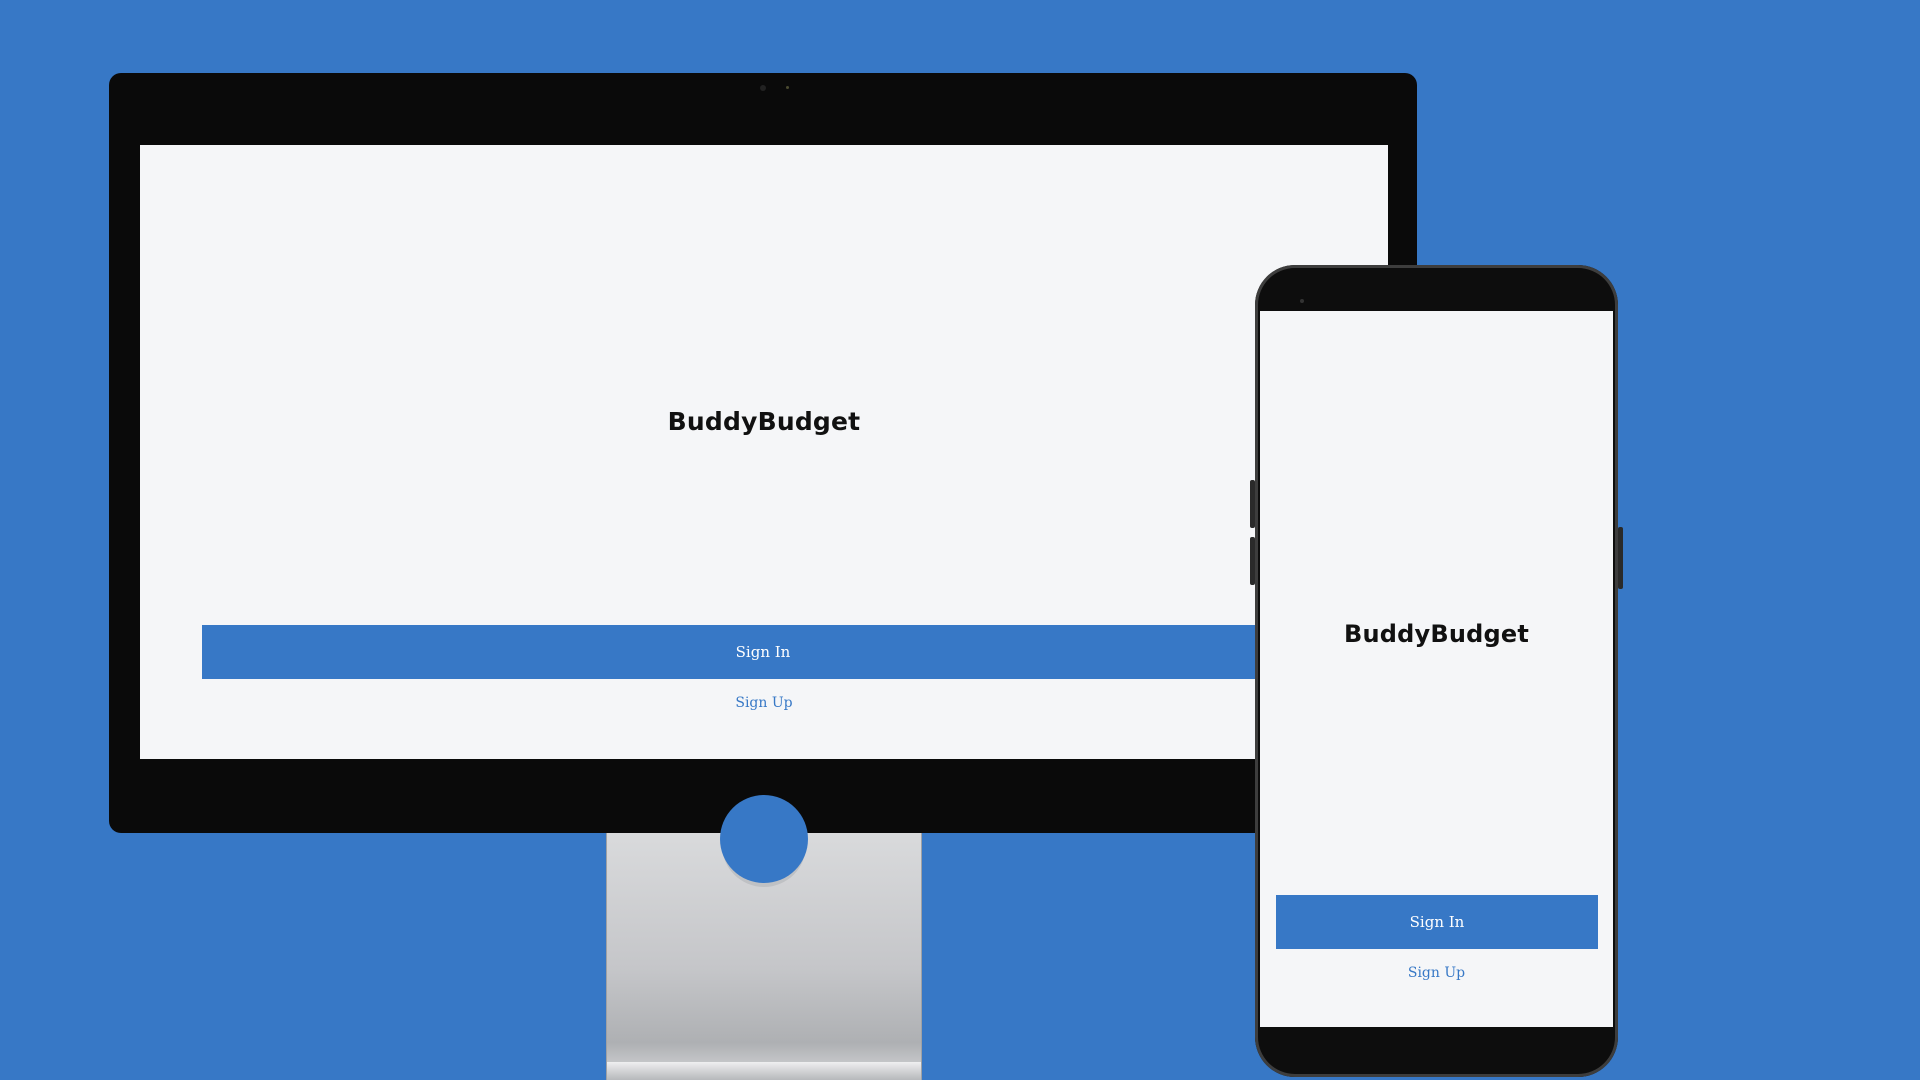 The height and width of the screenshot is (1080, 1920). I want to click on stand-cutout, so click(764, 839).